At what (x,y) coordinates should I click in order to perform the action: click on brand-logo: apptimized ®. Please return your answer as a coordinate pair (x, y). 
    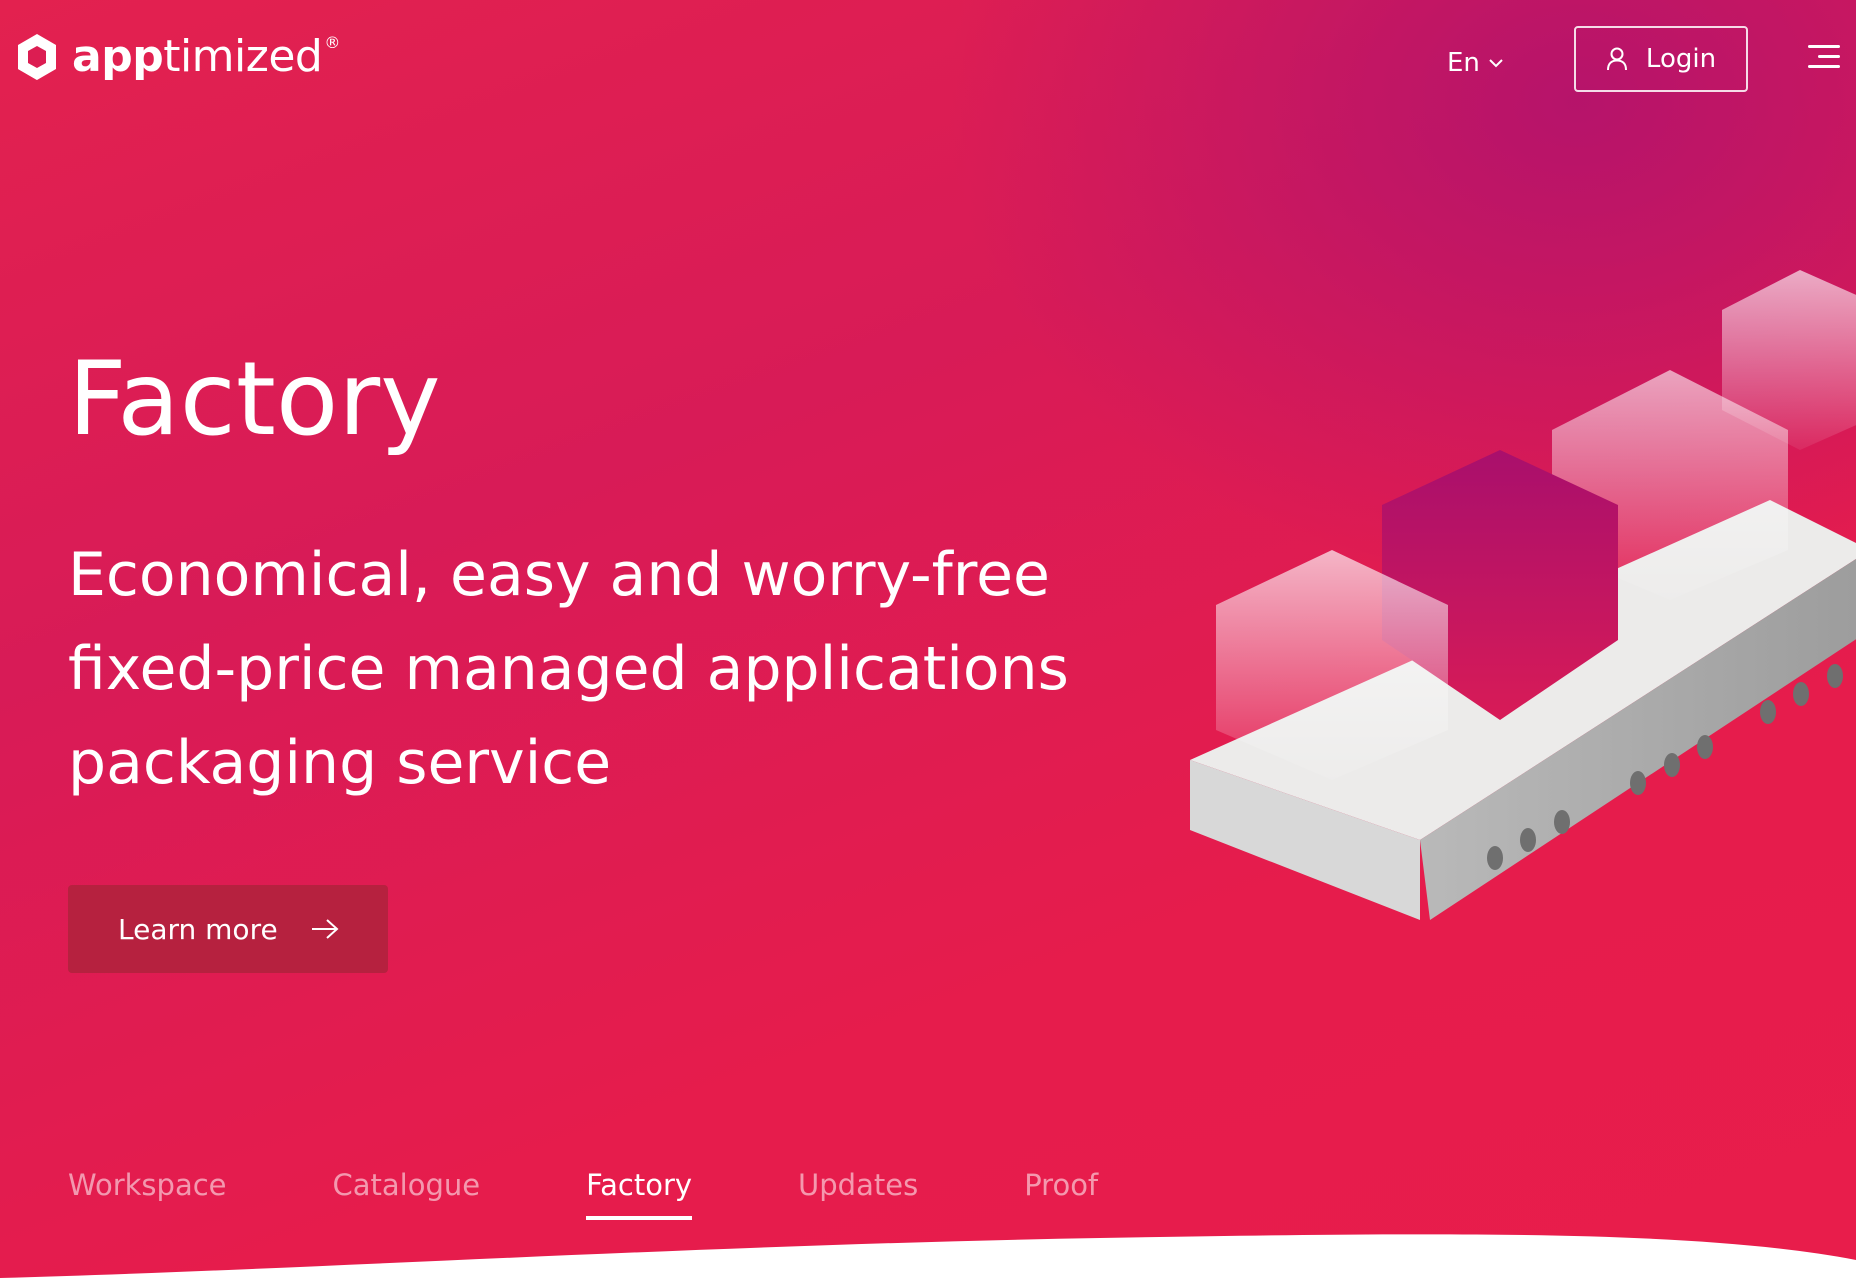
    Looking at the image, I should click on (178, 57).